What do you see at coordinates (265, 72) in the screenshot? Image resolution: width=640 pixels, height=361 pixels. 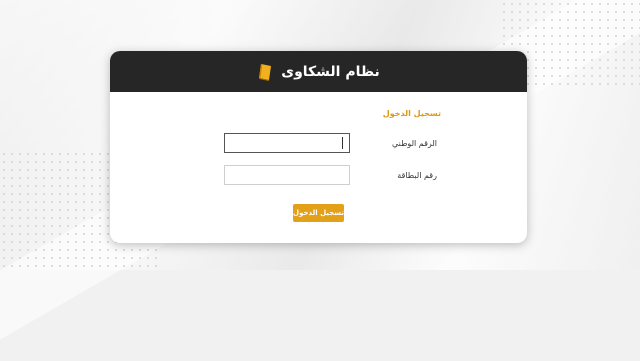 I see `book-icon` at bounding box center [265, 72].